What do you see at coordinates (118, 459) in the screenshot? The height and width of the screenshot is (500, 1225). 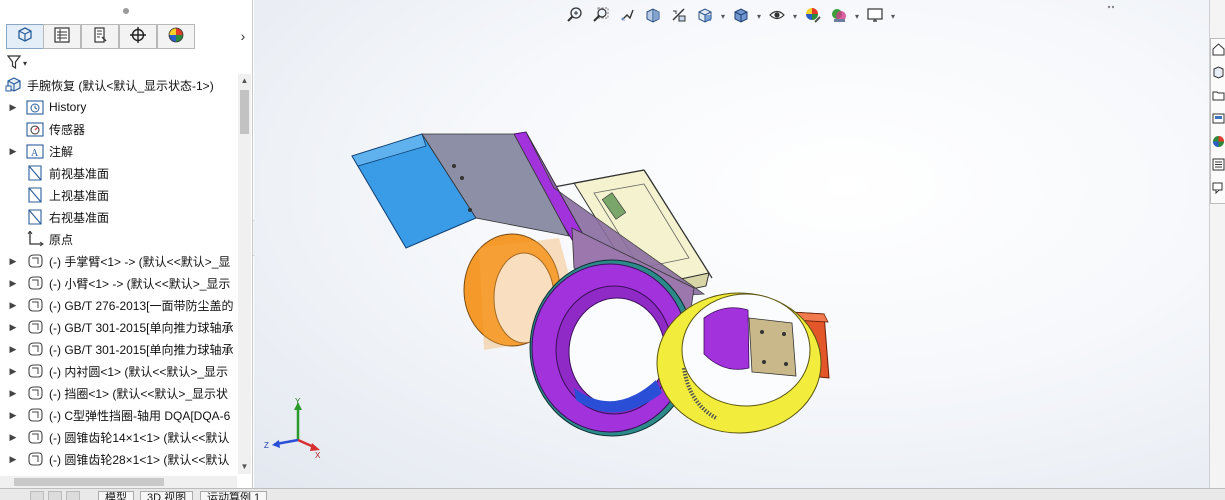 I see `tree-item: ▶ (-) 圆锥齿轮28×1<1> (默认<<默认` at bounding box center [118, 459].